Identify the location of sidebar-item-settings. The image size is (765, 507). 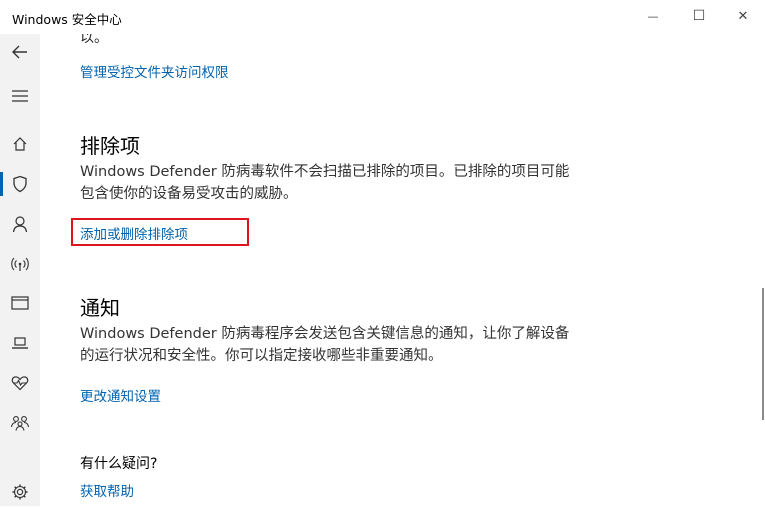
(20, 492).